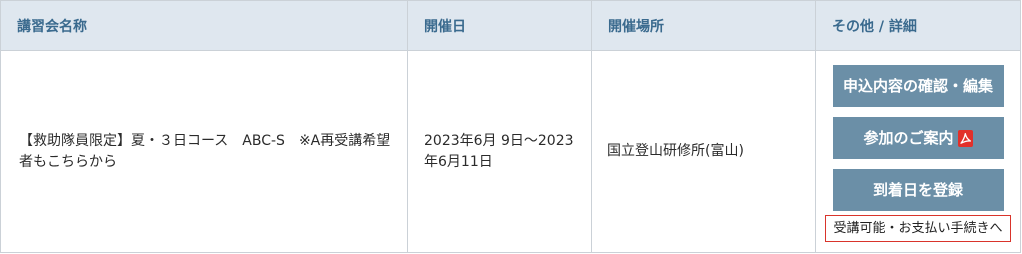 This screenshot has height=254, width=1022. I want to click on edit-application-button-label: 申込内容の確認・編集, so click(917, 85).